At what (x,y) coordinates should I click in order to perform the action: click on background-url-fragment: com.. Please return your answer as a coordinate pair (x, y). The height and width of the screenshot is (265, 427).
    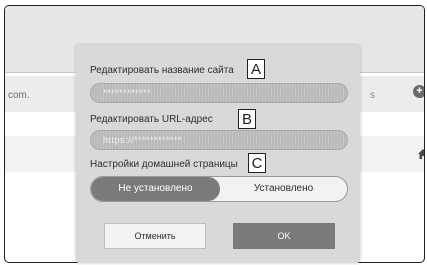
    Looking at the image, I should click on (19, 95).